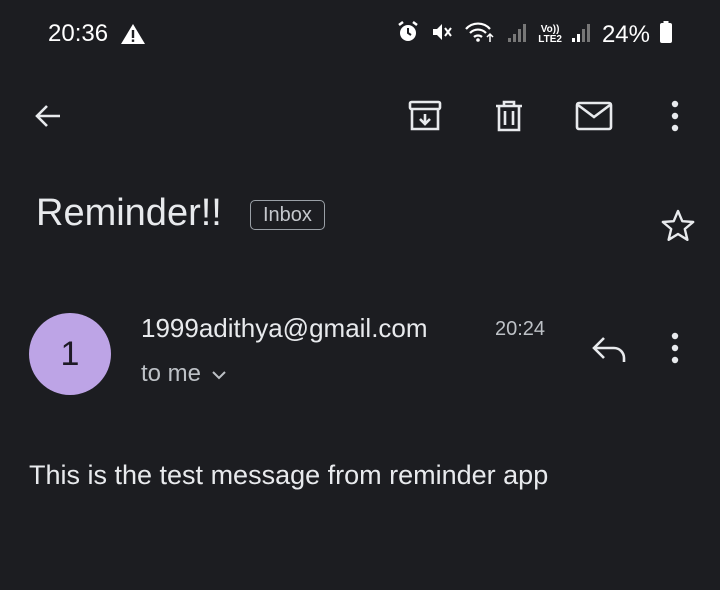 This screenshot has height=590, width=720. Describe the element at coordinates (219, 374) in the screenshot. I see `chevron-down-icon` at that location.